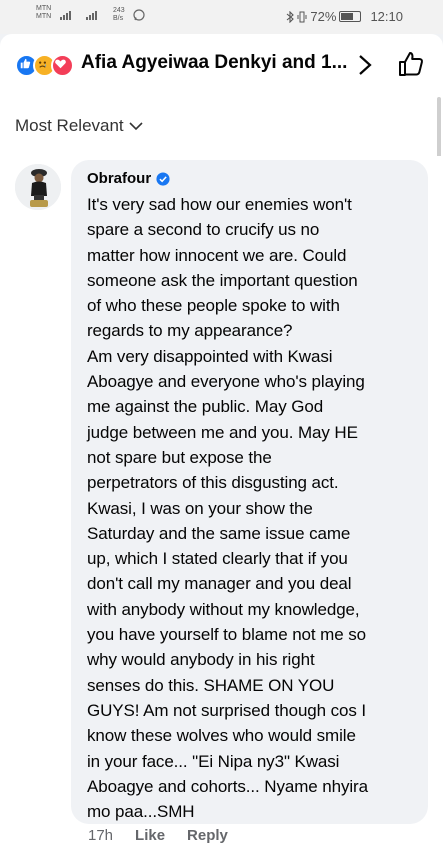  I want to click on like-outline-icon, so click(411, 64).